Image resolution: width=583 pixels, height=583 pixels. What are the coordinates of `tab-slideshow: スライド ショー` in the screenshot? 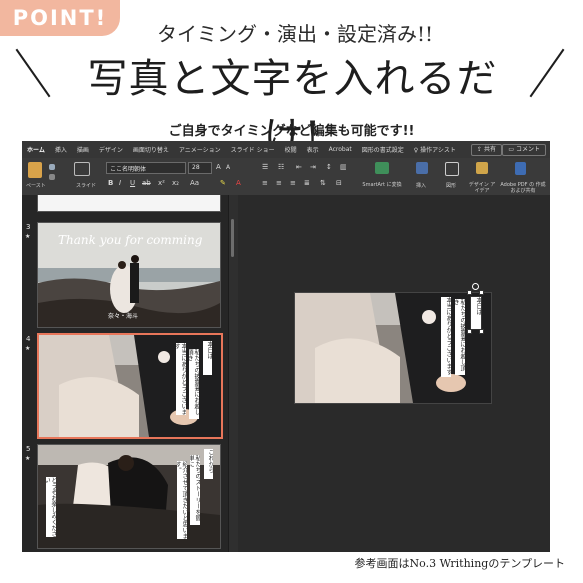 It's located at (253, 149).